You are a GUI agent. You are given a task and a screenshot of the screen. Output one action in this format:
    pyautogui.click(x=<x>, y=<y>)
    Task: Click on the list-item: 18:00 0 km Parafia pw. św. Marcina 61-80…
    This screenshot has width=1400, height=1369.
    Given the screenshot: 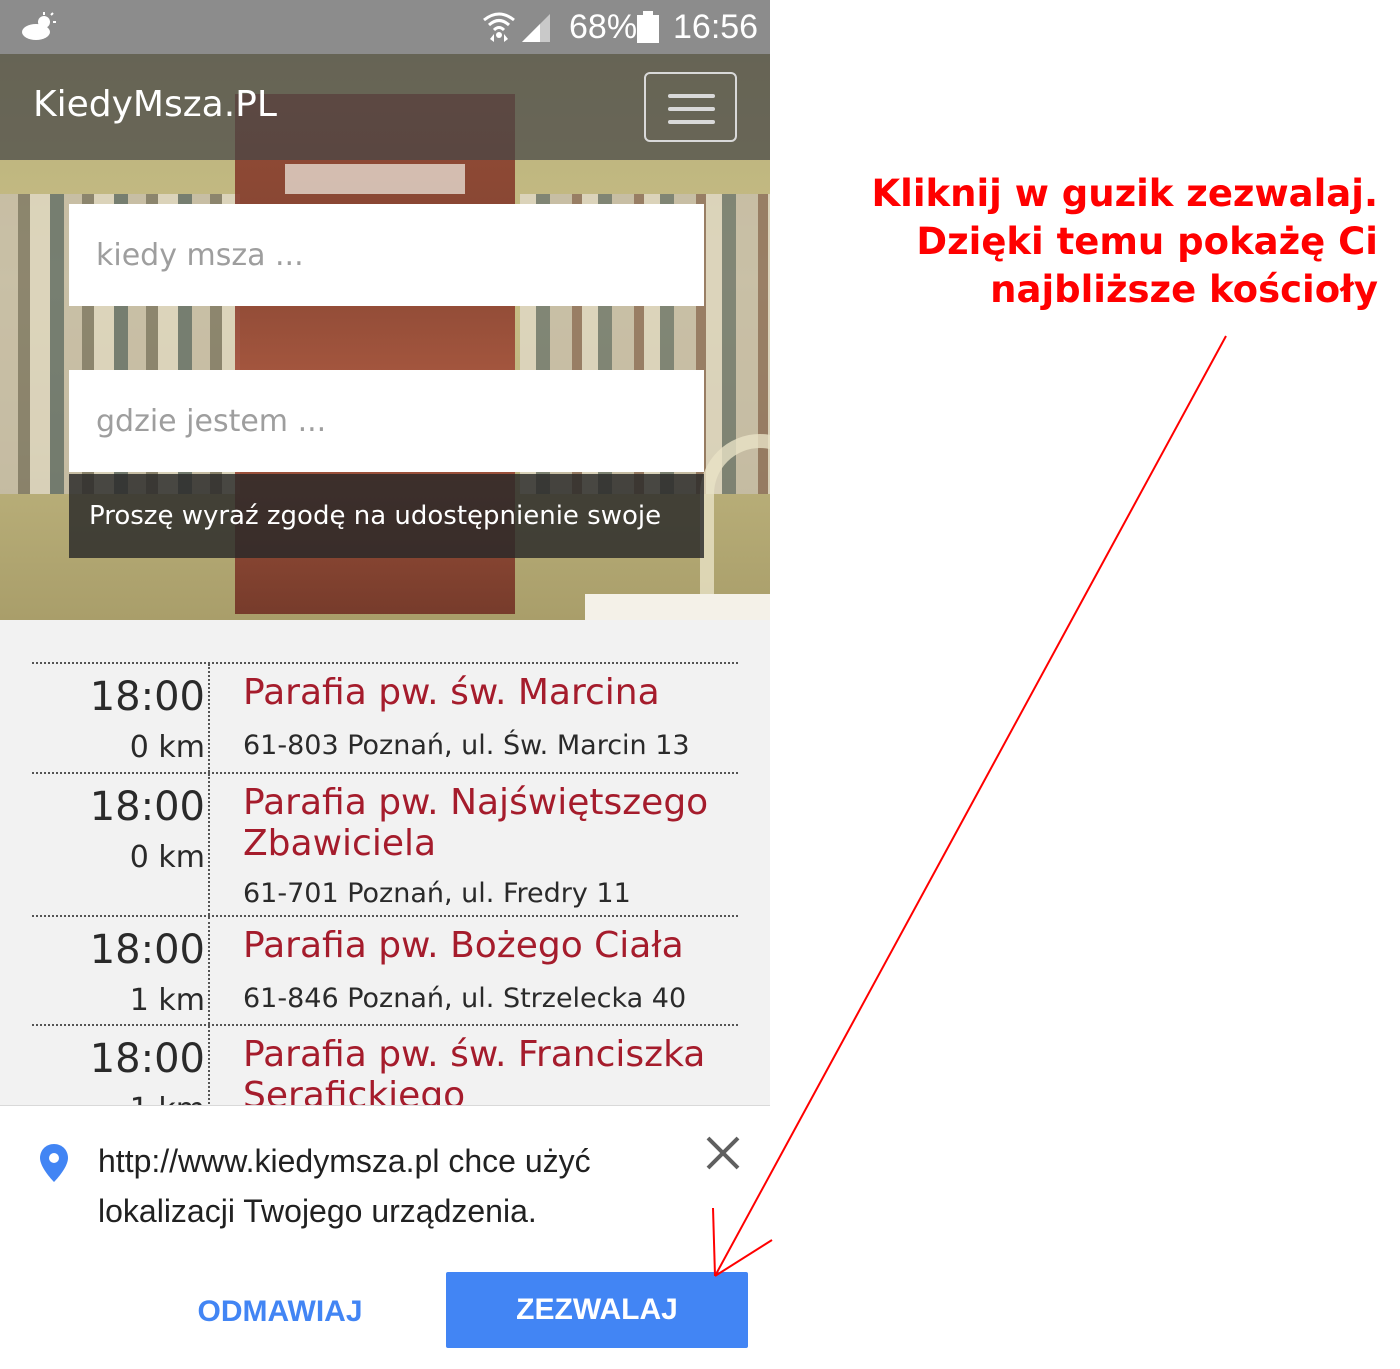 What is the action you would take?
    pyautogui.click(x=385, y=717)
    